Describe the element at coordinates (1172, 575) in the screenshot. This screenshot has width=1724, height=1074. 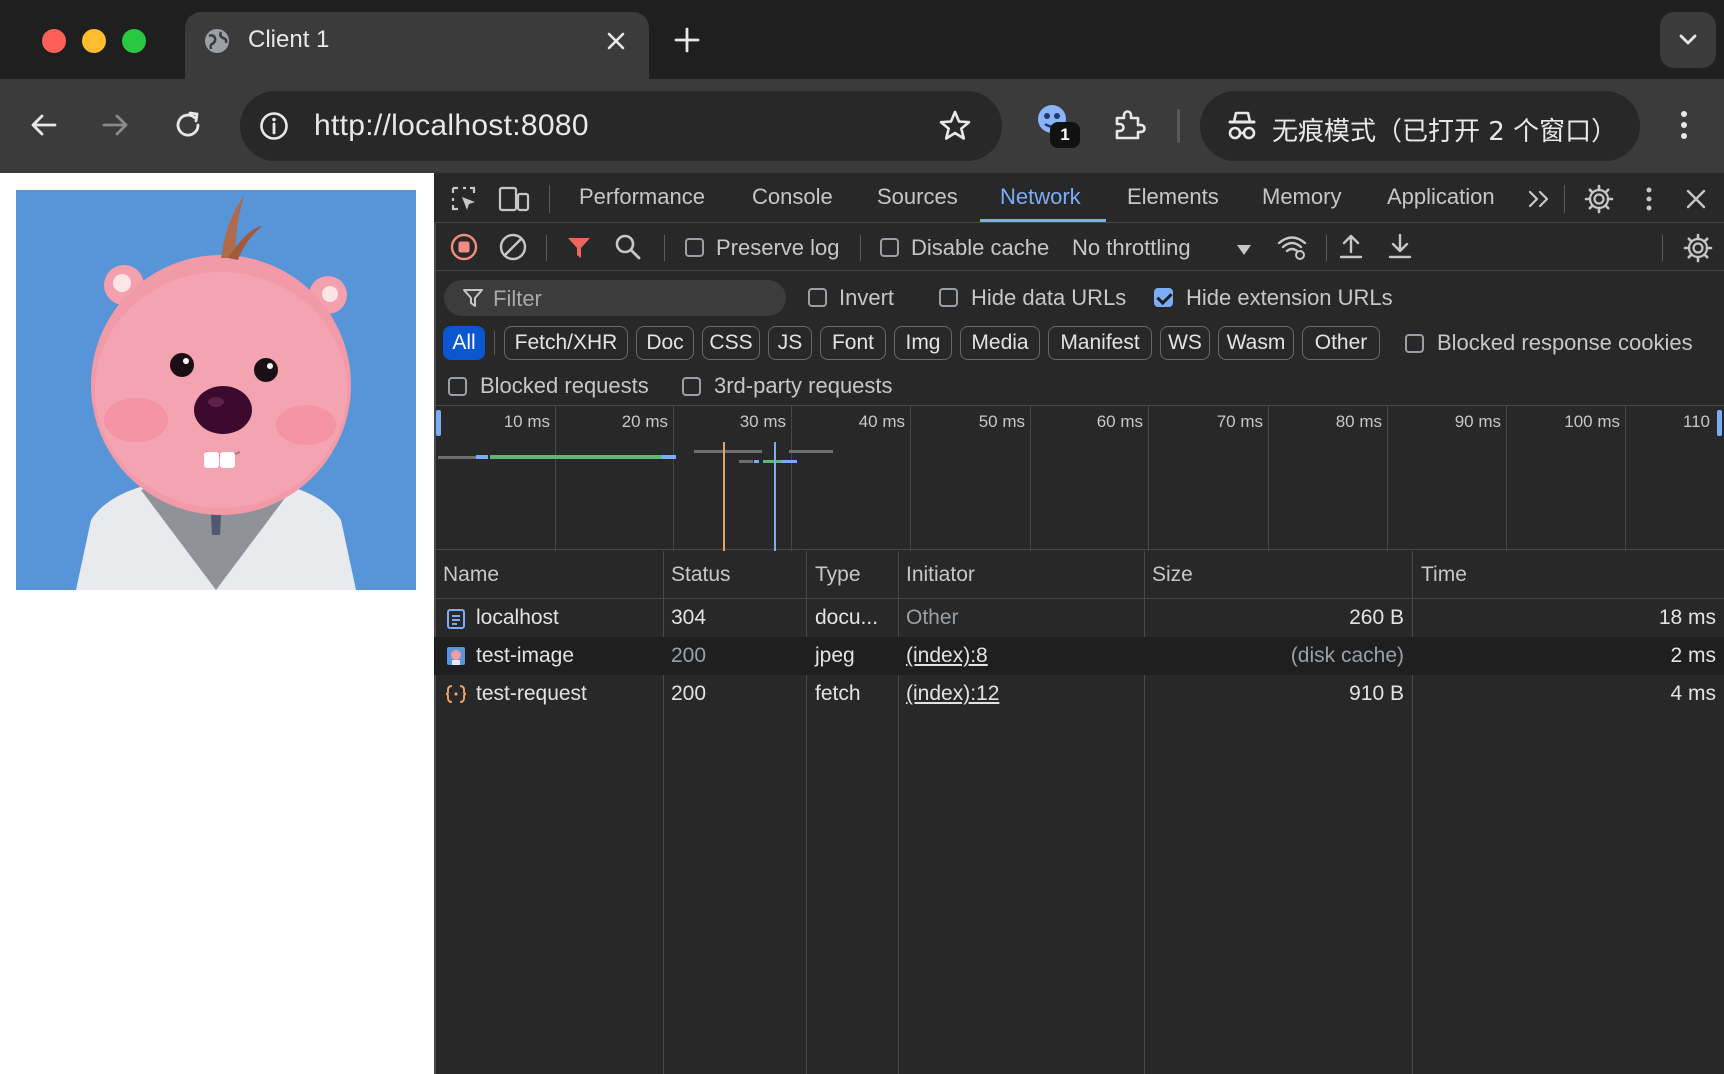
I see `column-header-size: Size` at that location.